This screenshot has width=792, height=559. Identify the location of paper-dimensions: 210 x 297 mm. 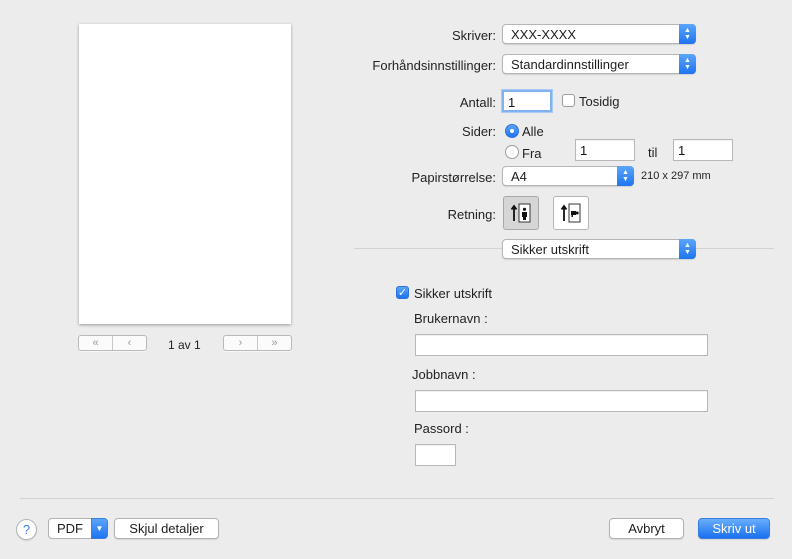
(676, 176).